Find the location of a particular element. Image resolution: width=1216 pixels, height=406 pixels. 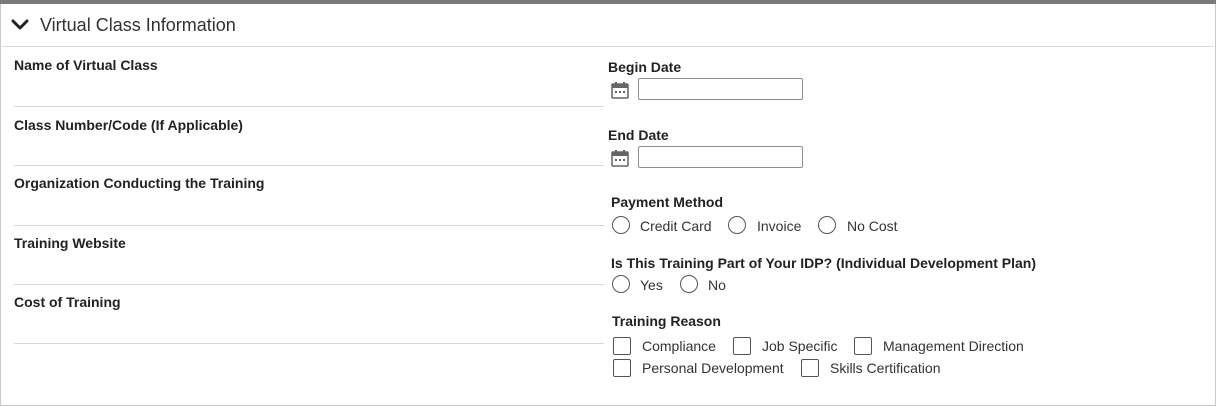

field-label-class-number: Class Number/Code (If Applicable) is located at coordinates (128, 125).